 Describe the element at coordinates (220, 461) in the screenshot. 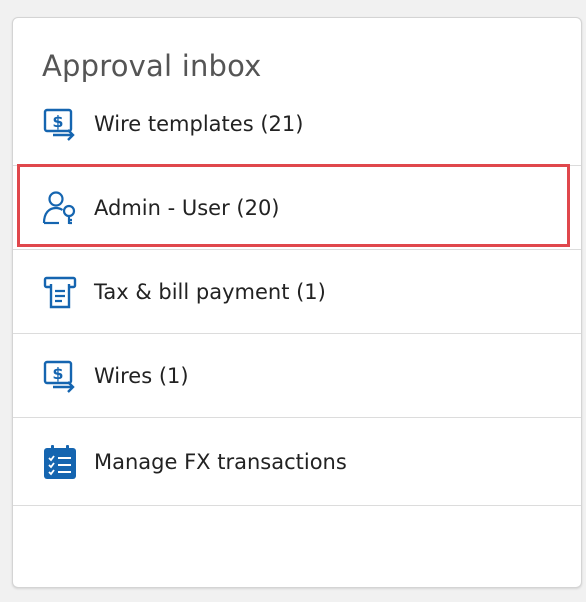

I see `list-item-label: Manage FX transactions` at that location.